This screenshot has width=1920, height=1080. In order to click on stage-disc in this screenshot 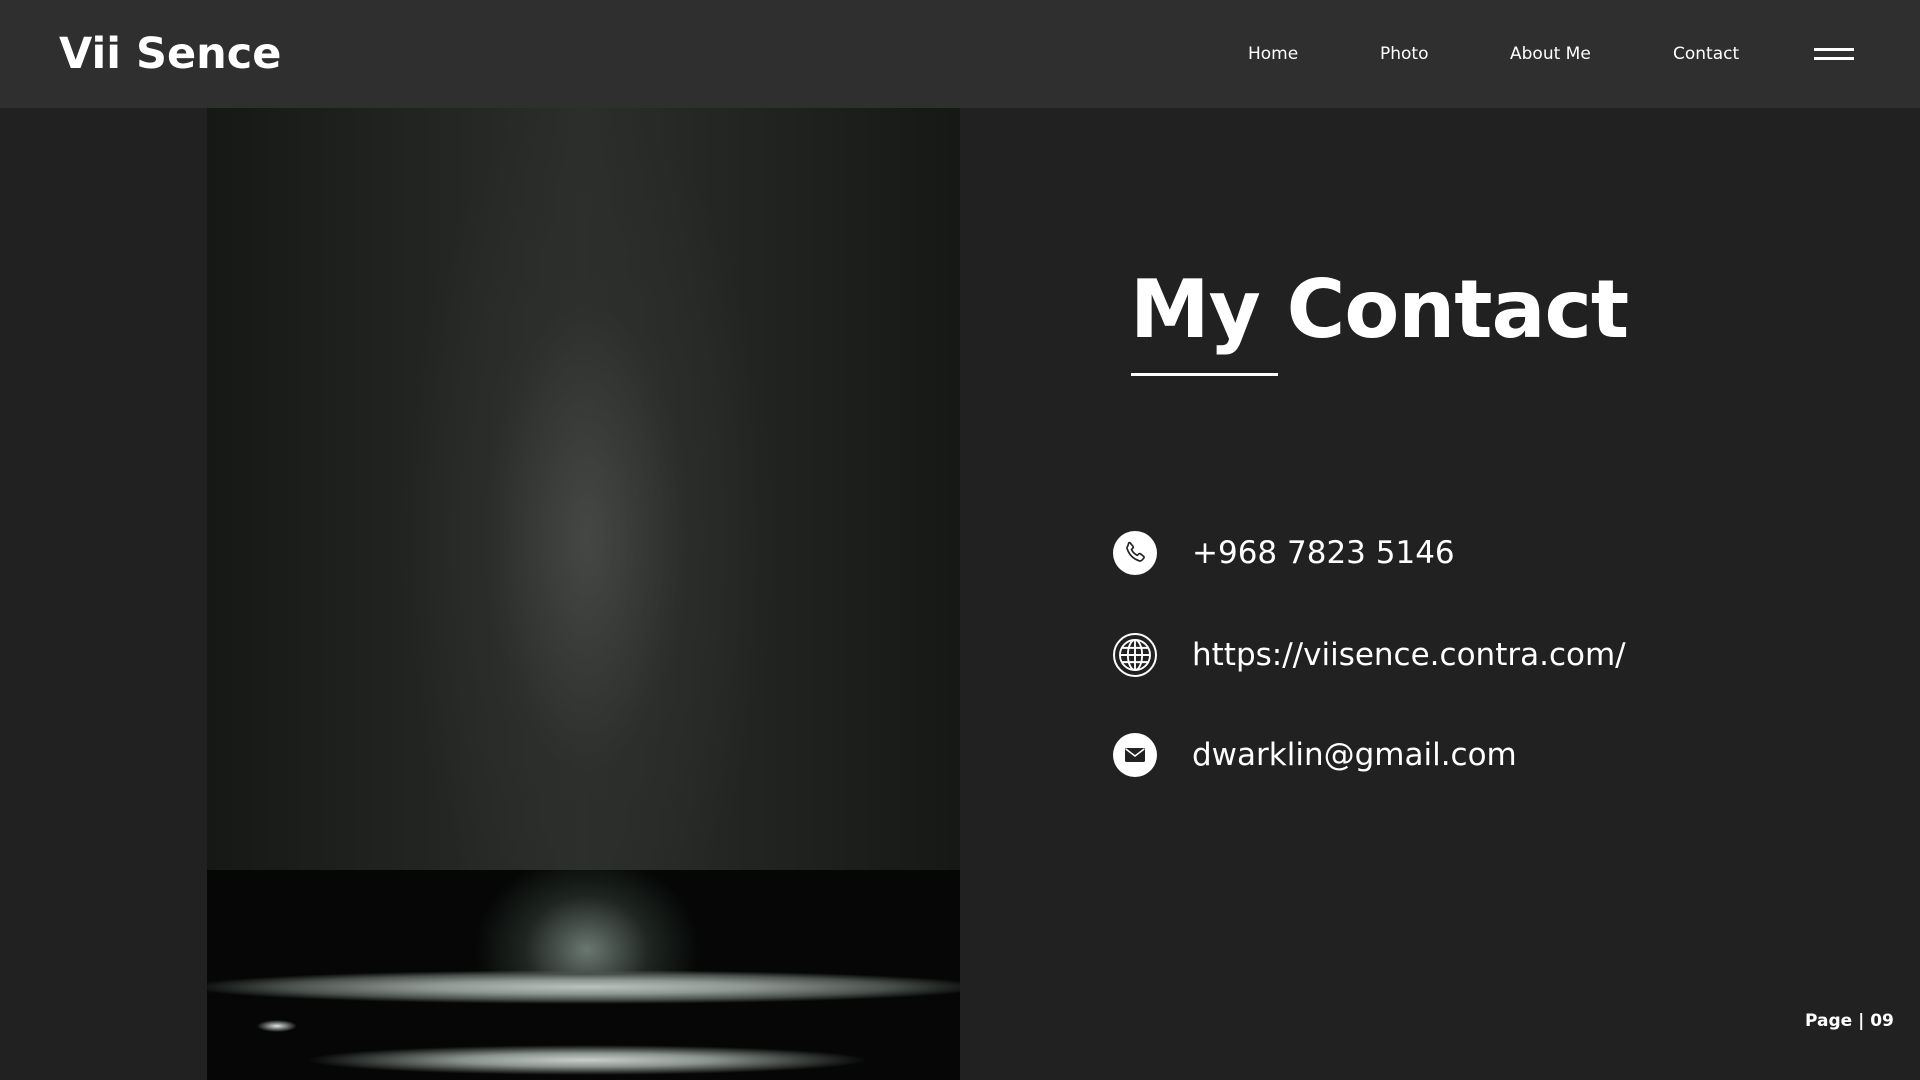, I will do `click(583, 987)`.